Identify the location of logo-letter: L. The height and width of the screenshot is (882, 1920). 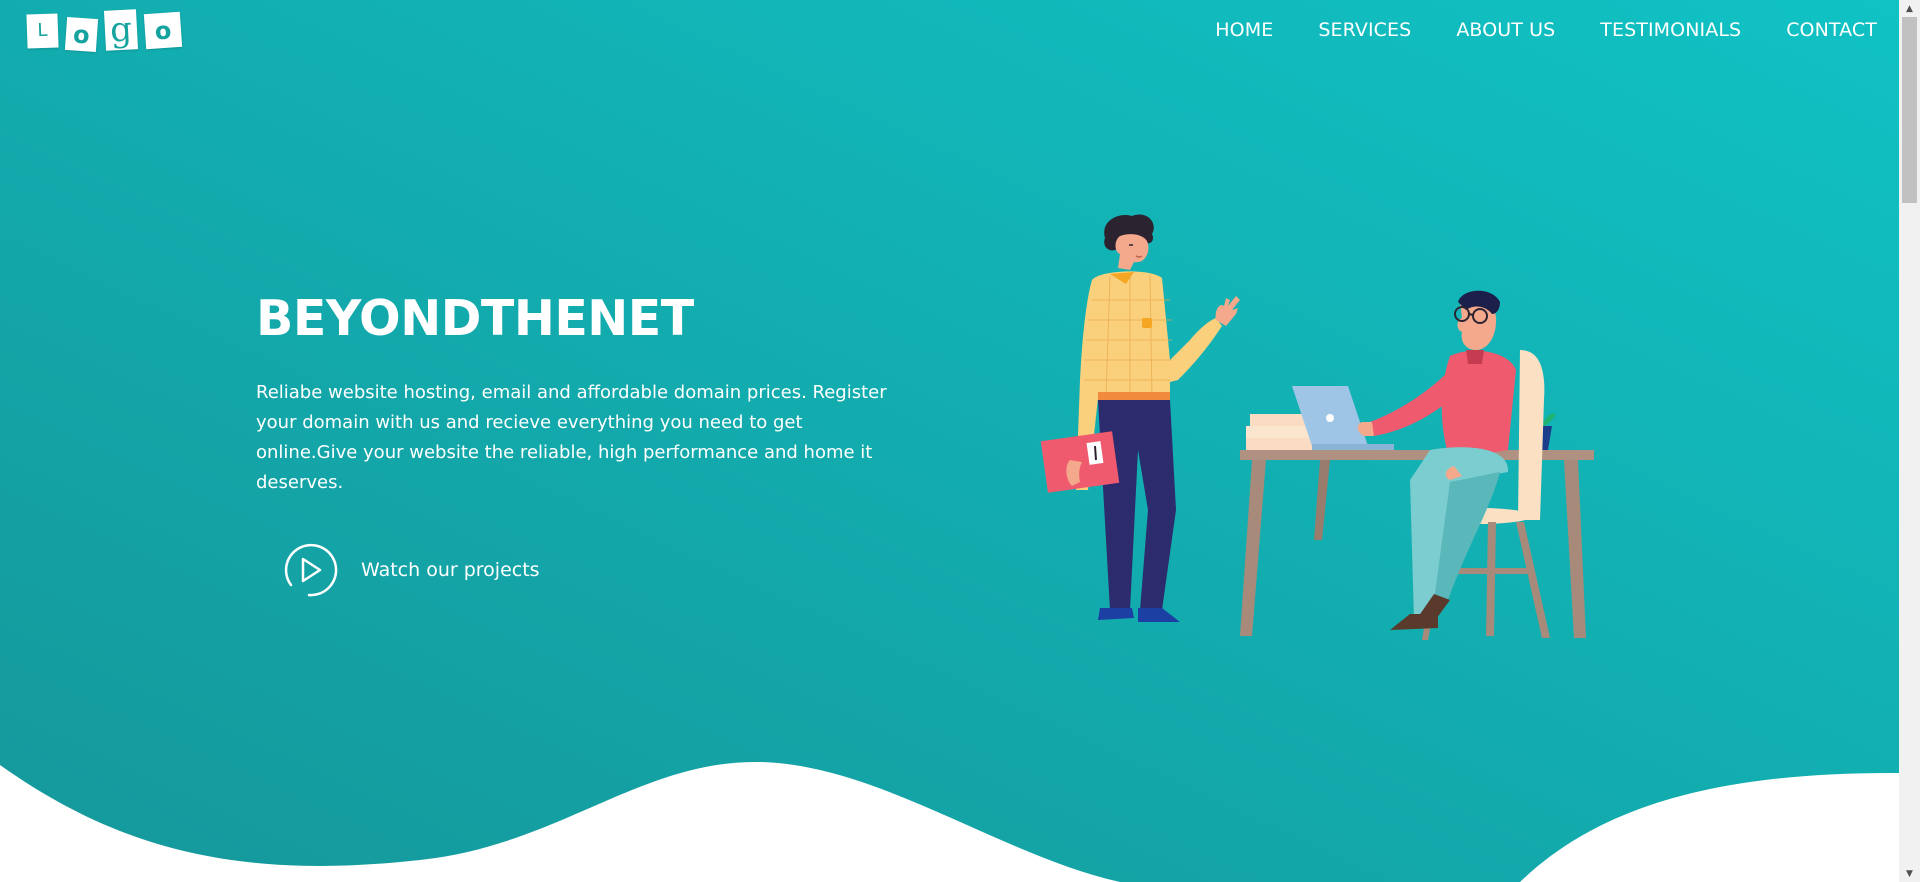
(42, 31).